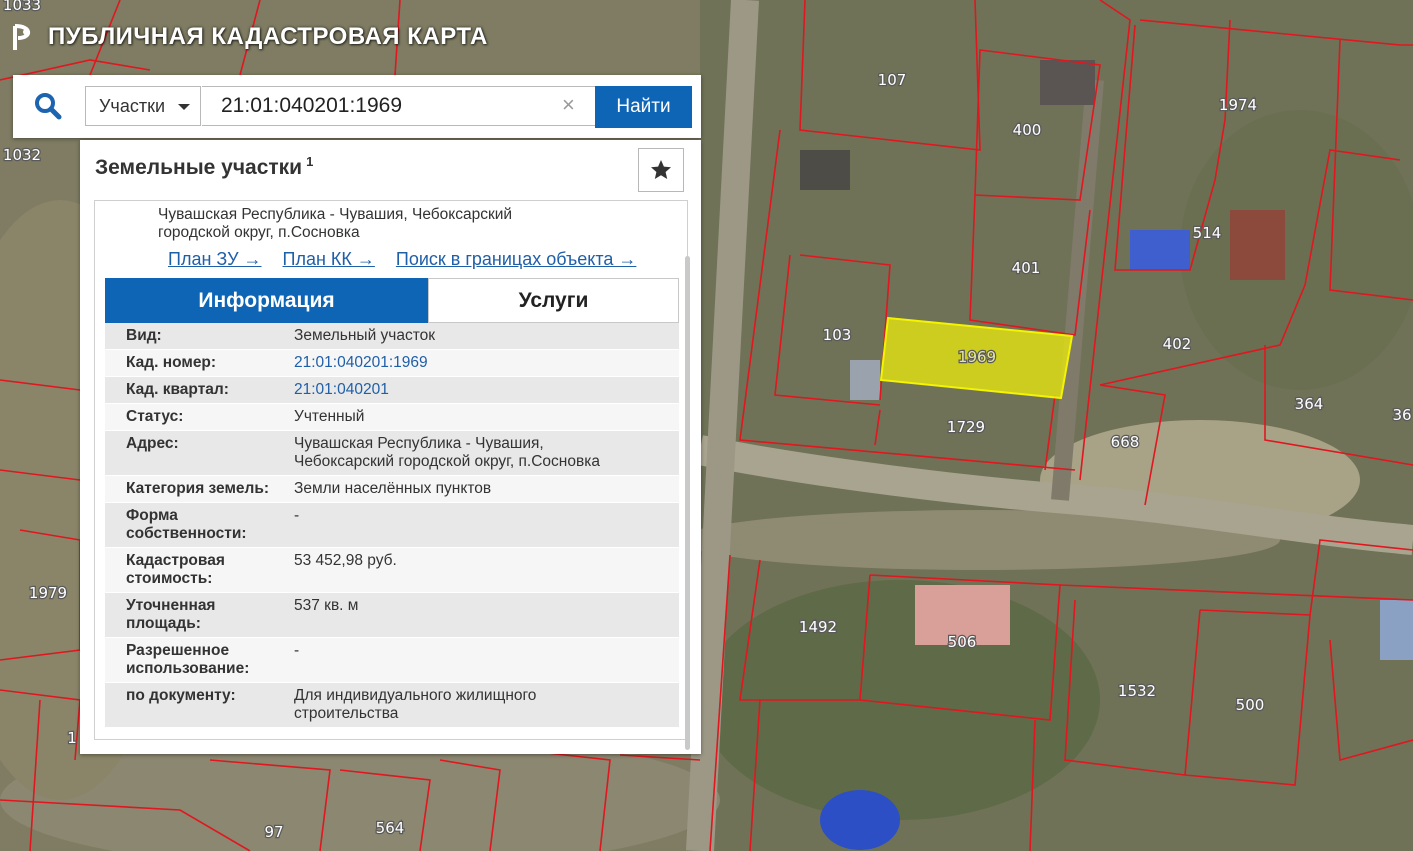 This screenshot has height=851, width=1413. I want to click on search-input, so click(399, 106).